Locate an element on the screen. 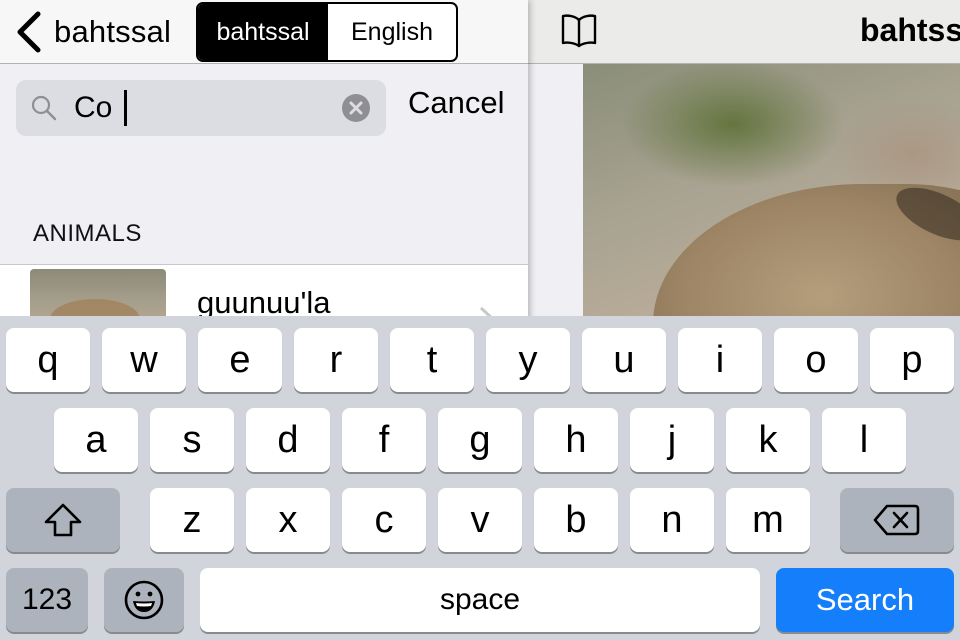  key-g: g is located at coordinates (480, 440).